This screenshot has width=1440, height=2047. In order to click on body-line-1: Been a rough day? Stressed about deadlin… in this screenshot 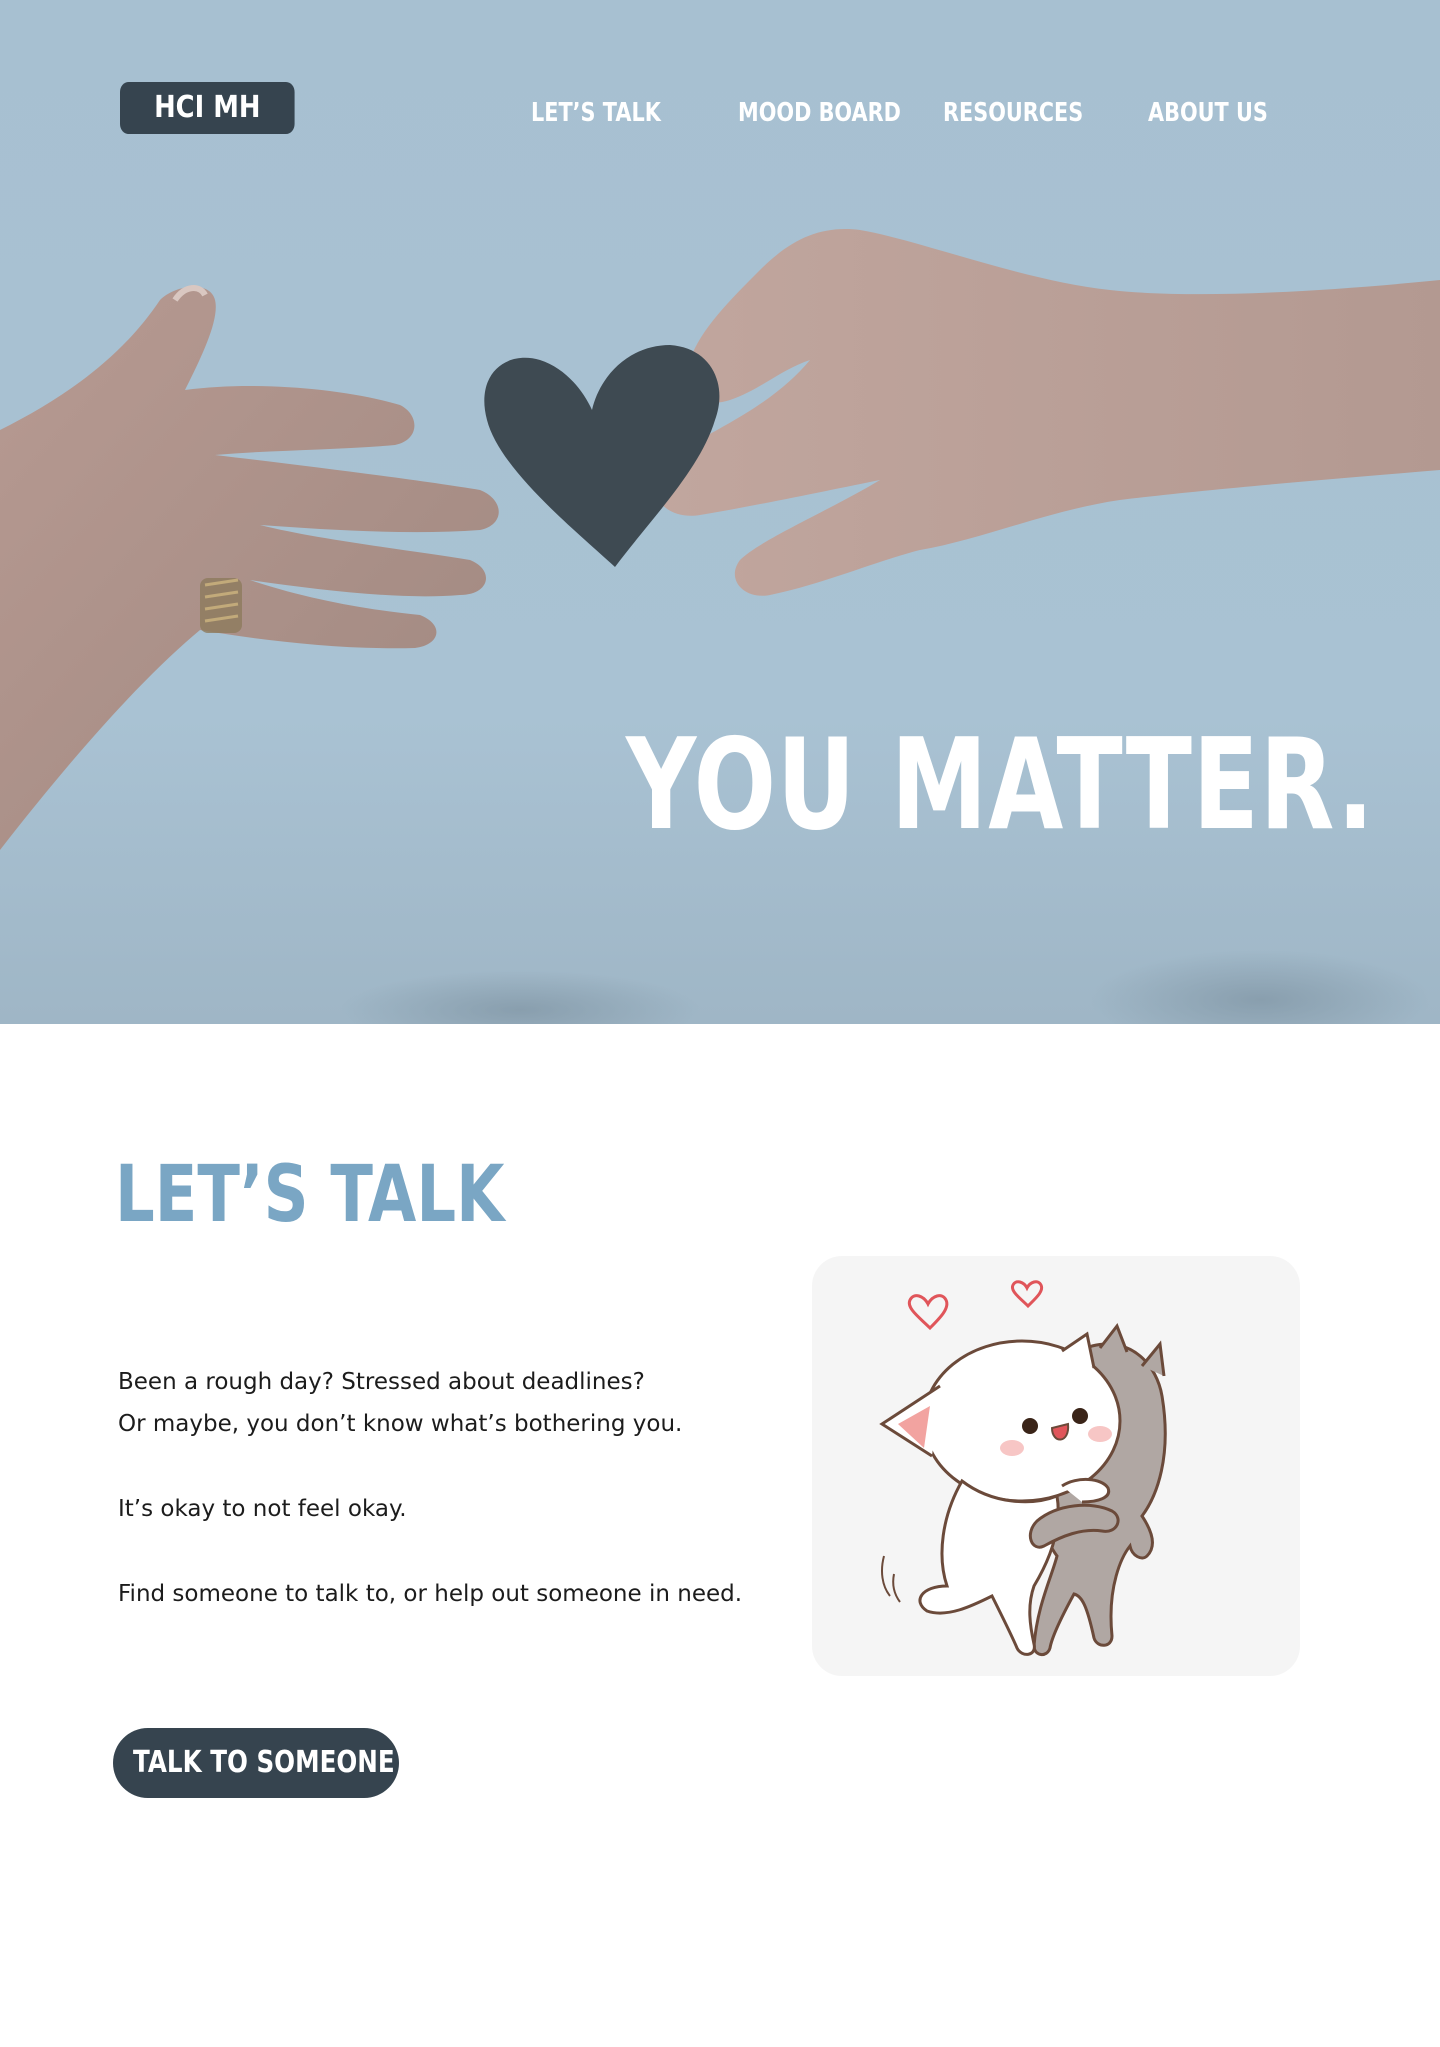, I will do `click(381, 1382)`.